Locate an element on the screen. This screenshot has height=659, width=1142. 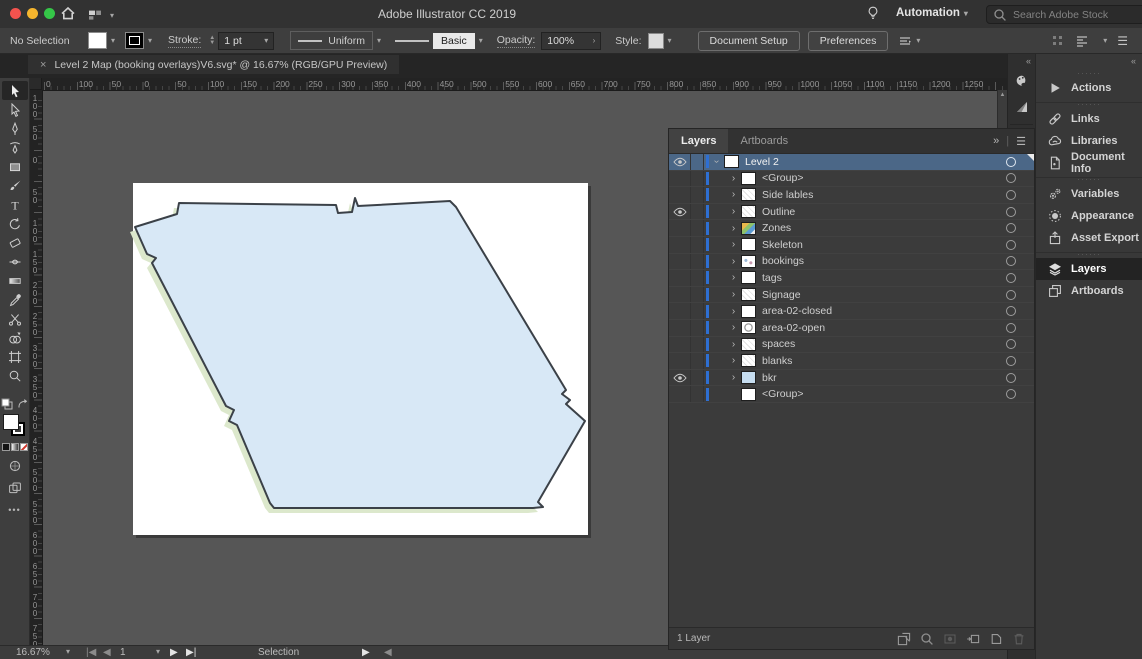
eyedropper-tool-button is located at coordinates (15, 299).